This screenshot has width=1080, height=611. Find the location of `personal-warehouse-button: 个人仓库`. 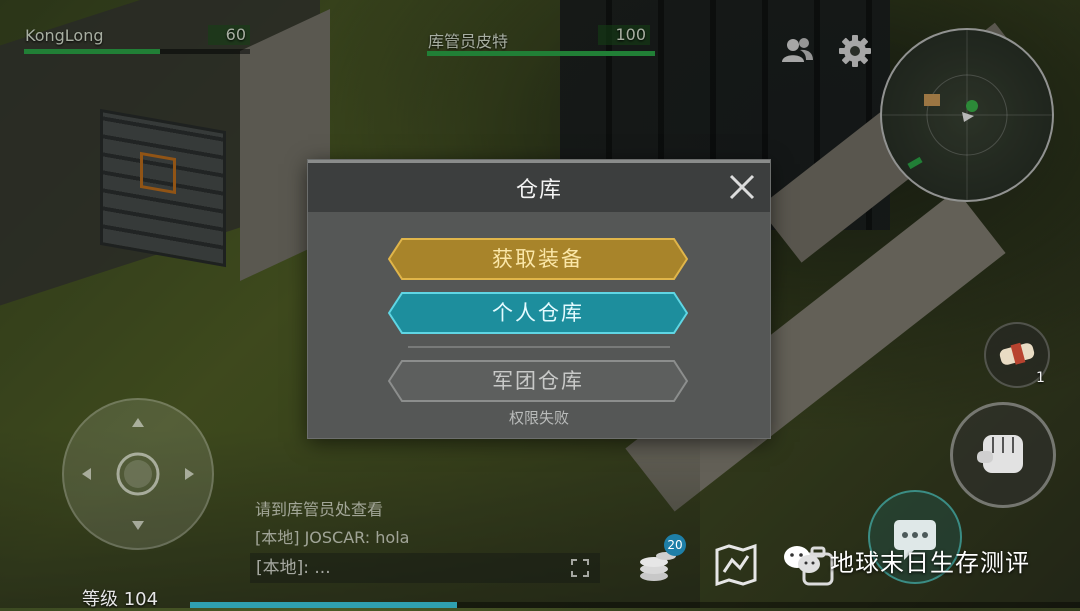

personal-warehouse-button: 个人仓库 is located at coordinates (538, 313).